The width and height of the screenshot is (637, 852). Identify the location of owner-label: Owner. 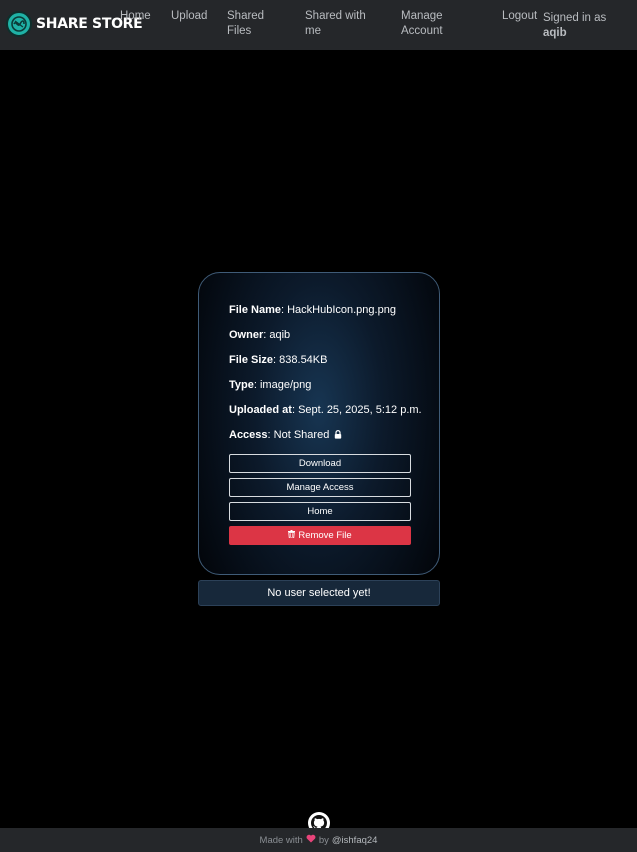
(246, 335).